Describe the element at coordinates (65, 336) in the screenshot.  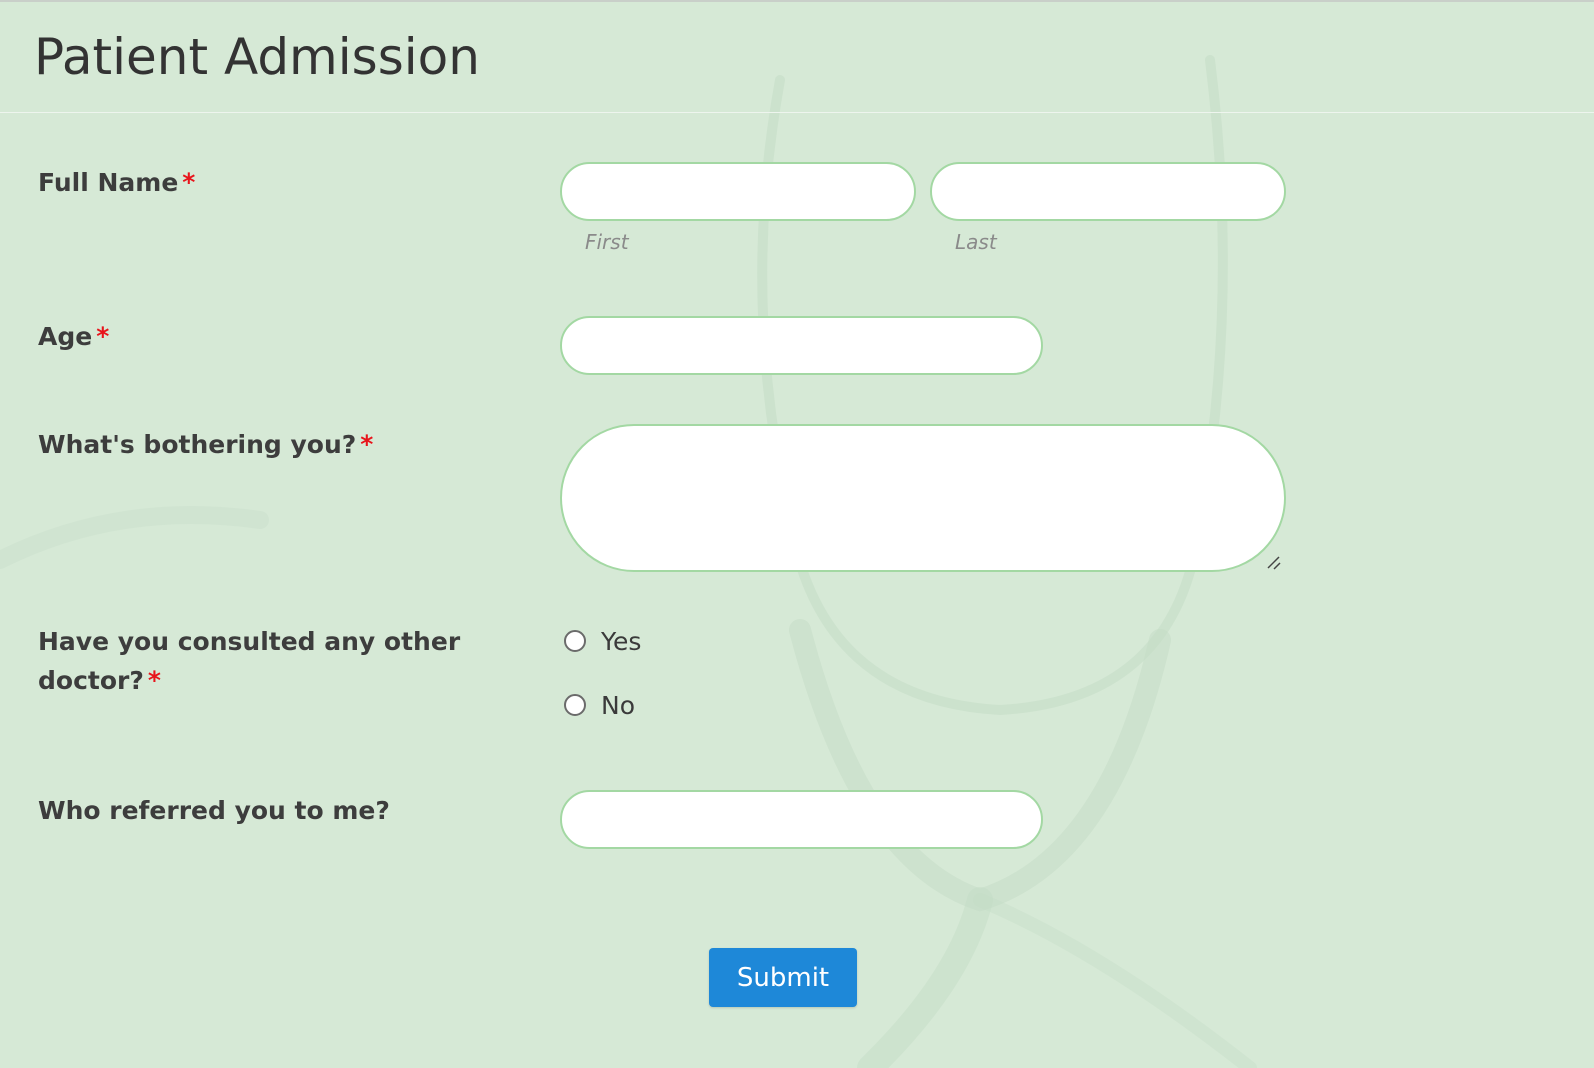
I see `age-label-text: Age` at that location.